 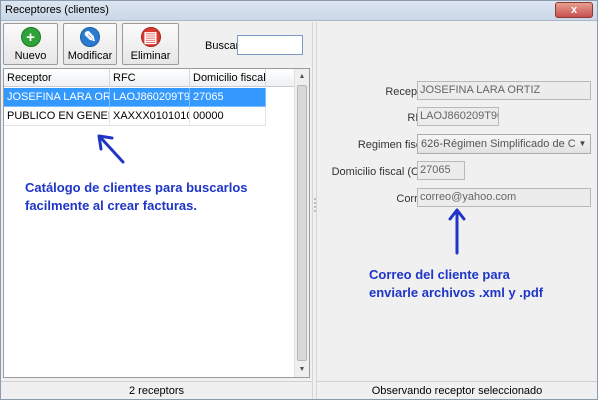 I want to click on table-row: PUBLICO EN GENERAL XAXXX010101000 00000, so click(x=135, y=116).